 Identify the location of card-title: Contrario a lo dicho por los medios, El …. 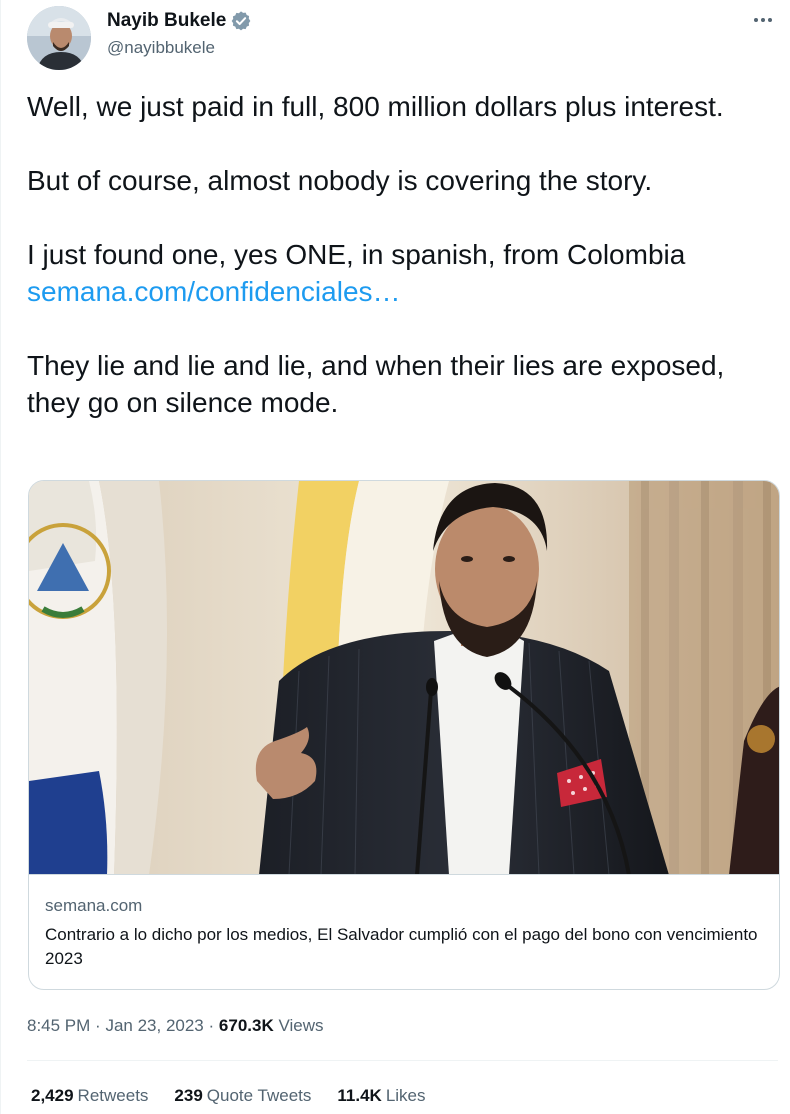
(401, 946).